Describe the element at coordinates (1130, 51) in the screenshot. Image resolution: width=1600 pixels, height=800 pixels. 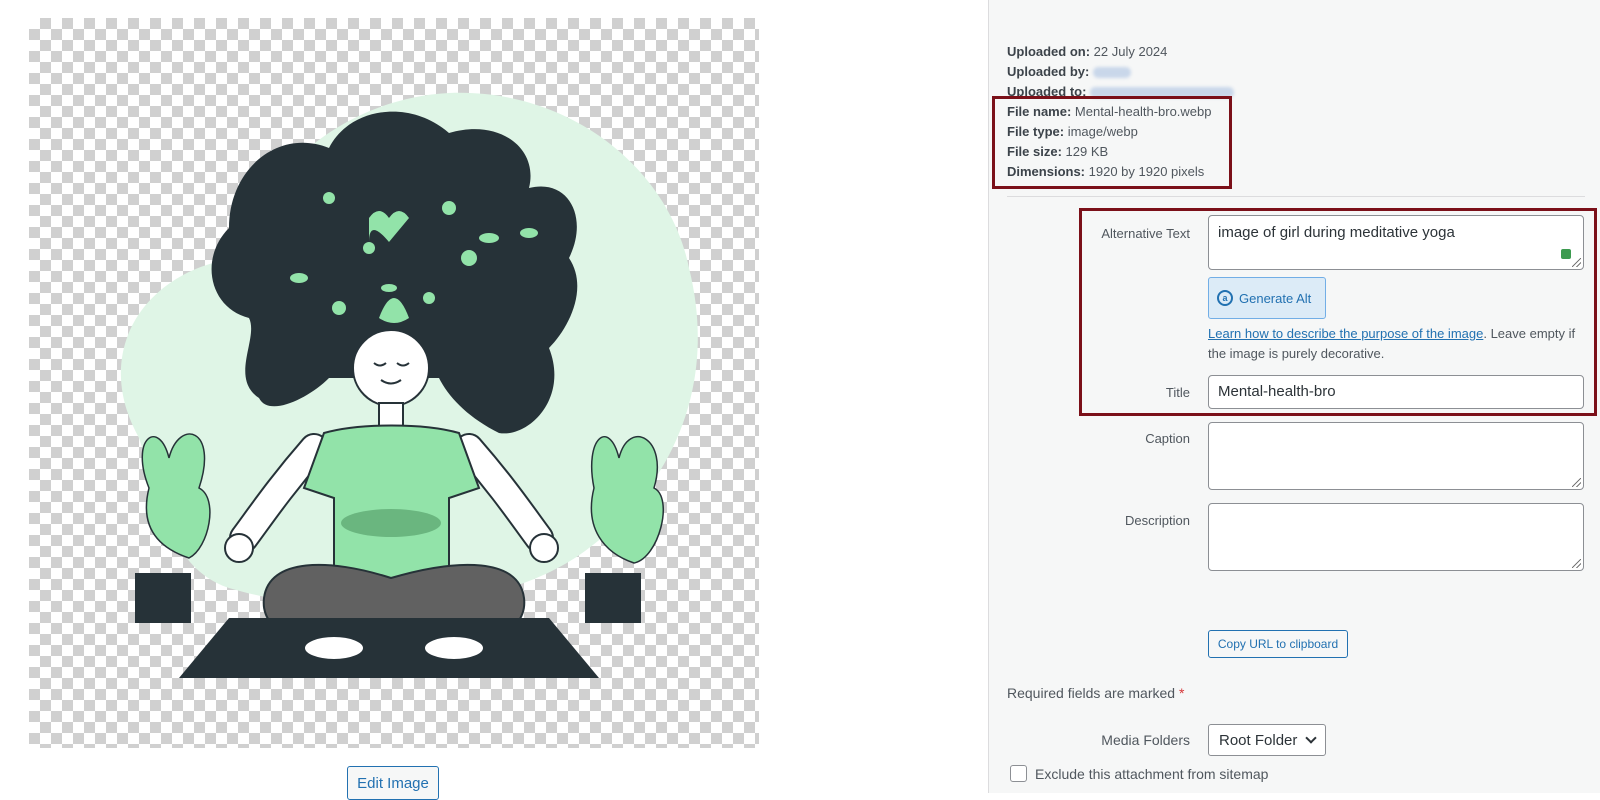
I see `uploaded-on-value: 22 July 2024` at that location.